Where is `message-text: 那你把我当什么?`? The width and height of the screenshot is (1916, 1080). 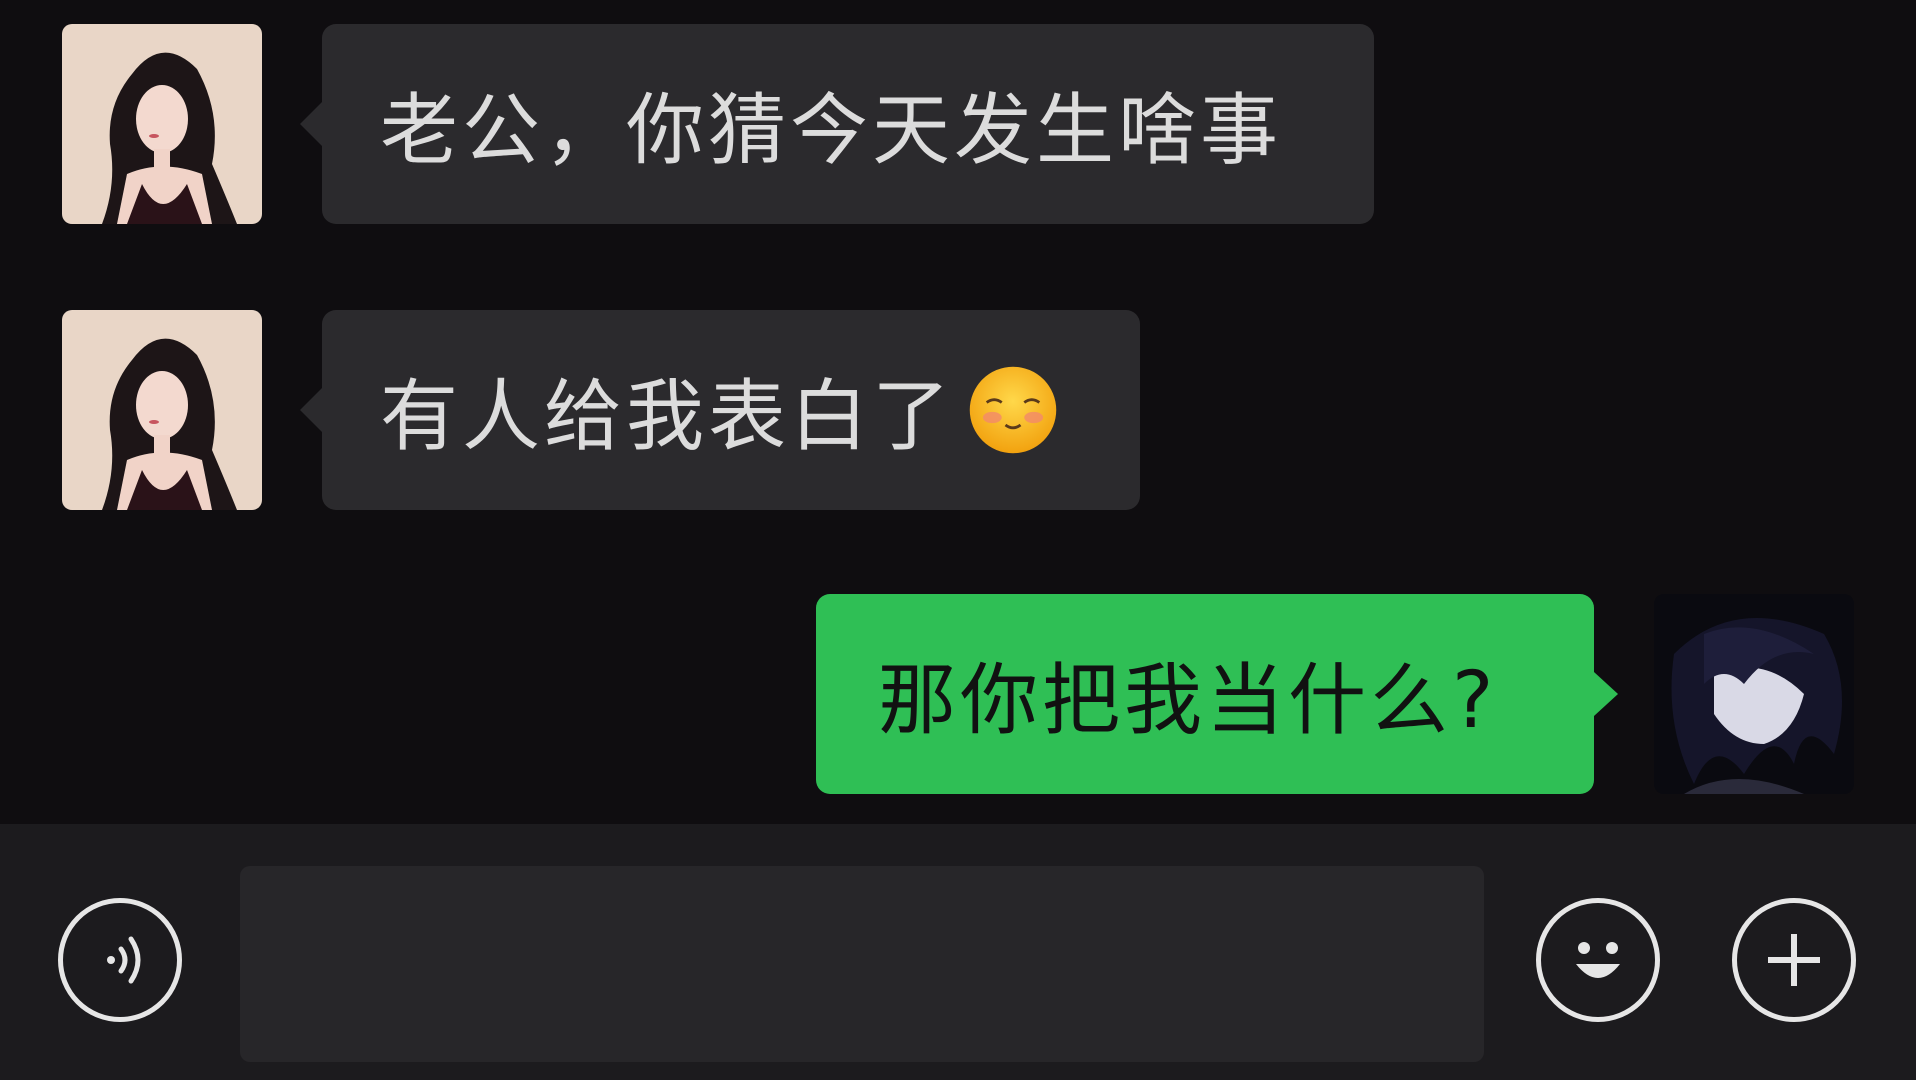
message-text: 那你把我当什么? is located at coordinates (1188, 701).